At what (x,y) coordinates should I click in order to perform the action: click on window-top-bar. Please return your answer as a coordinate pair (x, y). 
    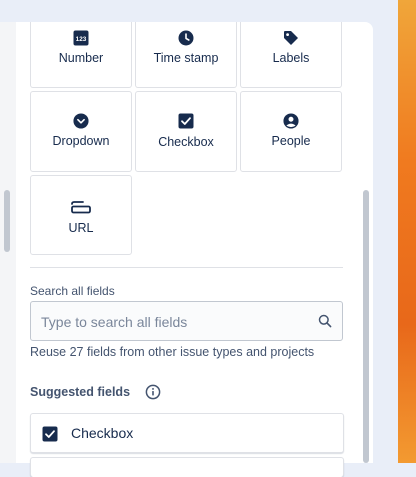
    Looking at the image, I should click on (200, 11).